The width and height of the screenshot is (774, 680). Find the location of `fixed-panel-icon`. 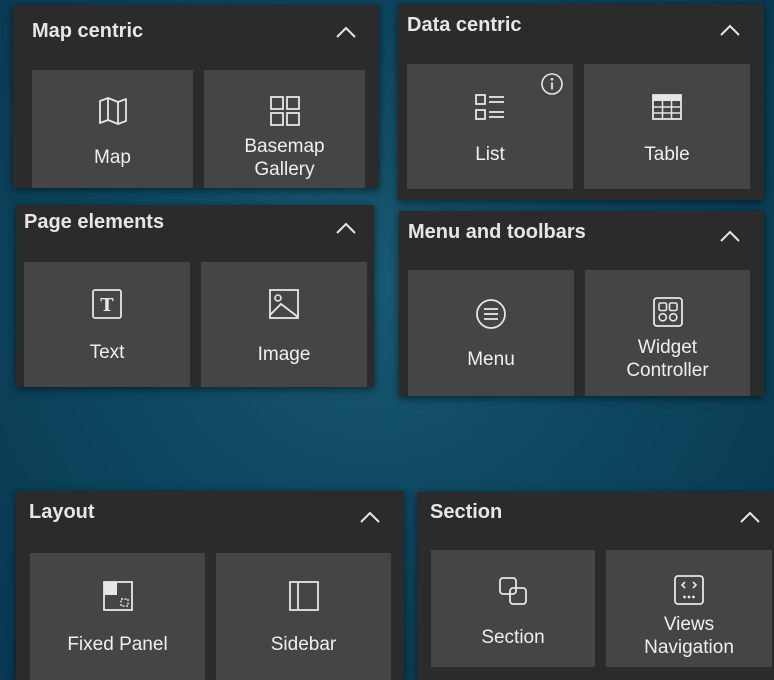

fixed-panel-icon is located at coordinates (118, 596).